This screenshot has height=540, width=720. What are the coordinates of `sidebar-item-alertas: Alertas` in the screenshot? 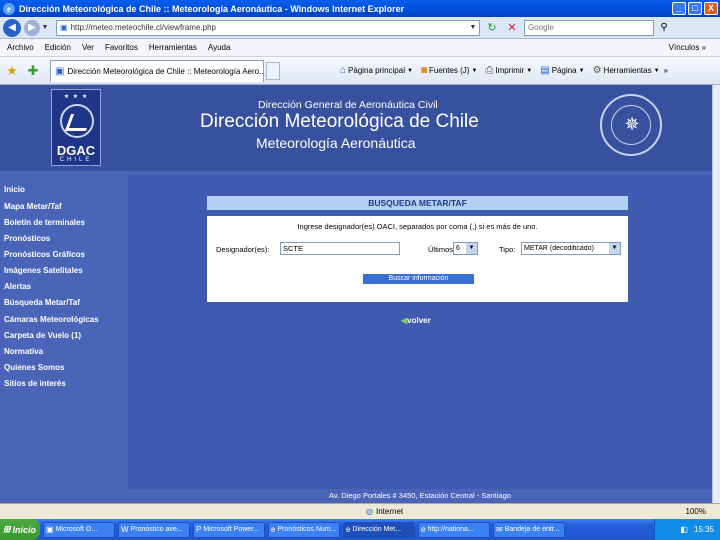 It's located at (17, 286).